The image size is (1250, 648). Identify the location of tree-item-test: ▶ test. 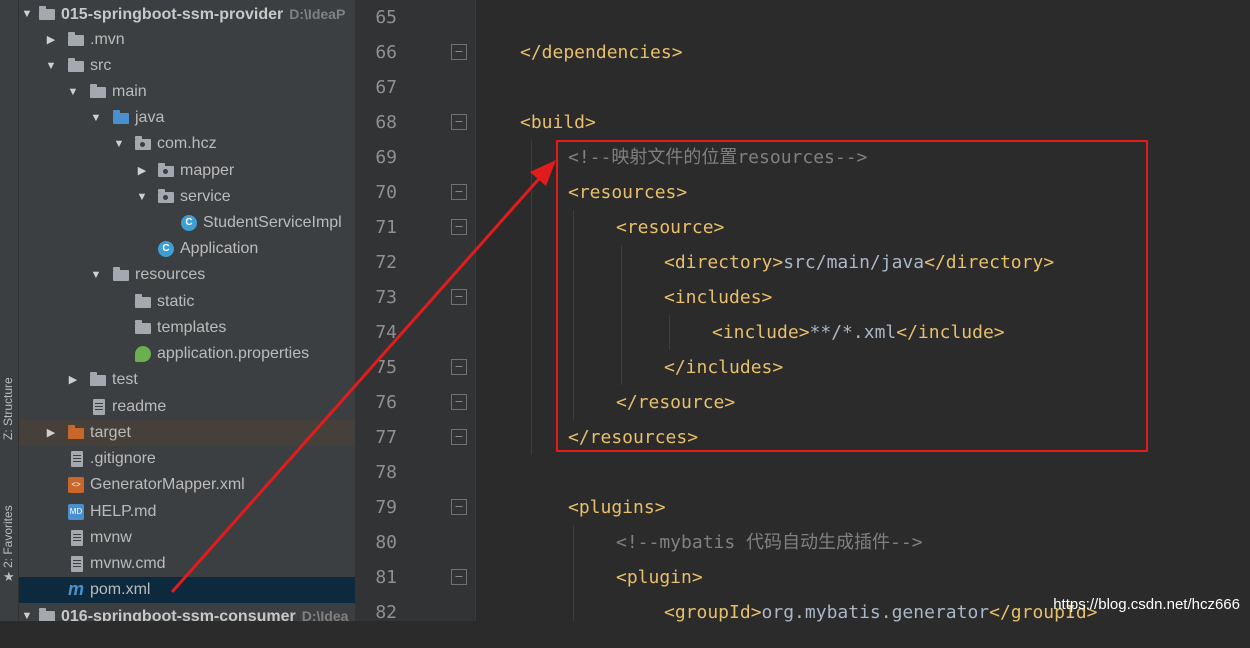
(187, 380).